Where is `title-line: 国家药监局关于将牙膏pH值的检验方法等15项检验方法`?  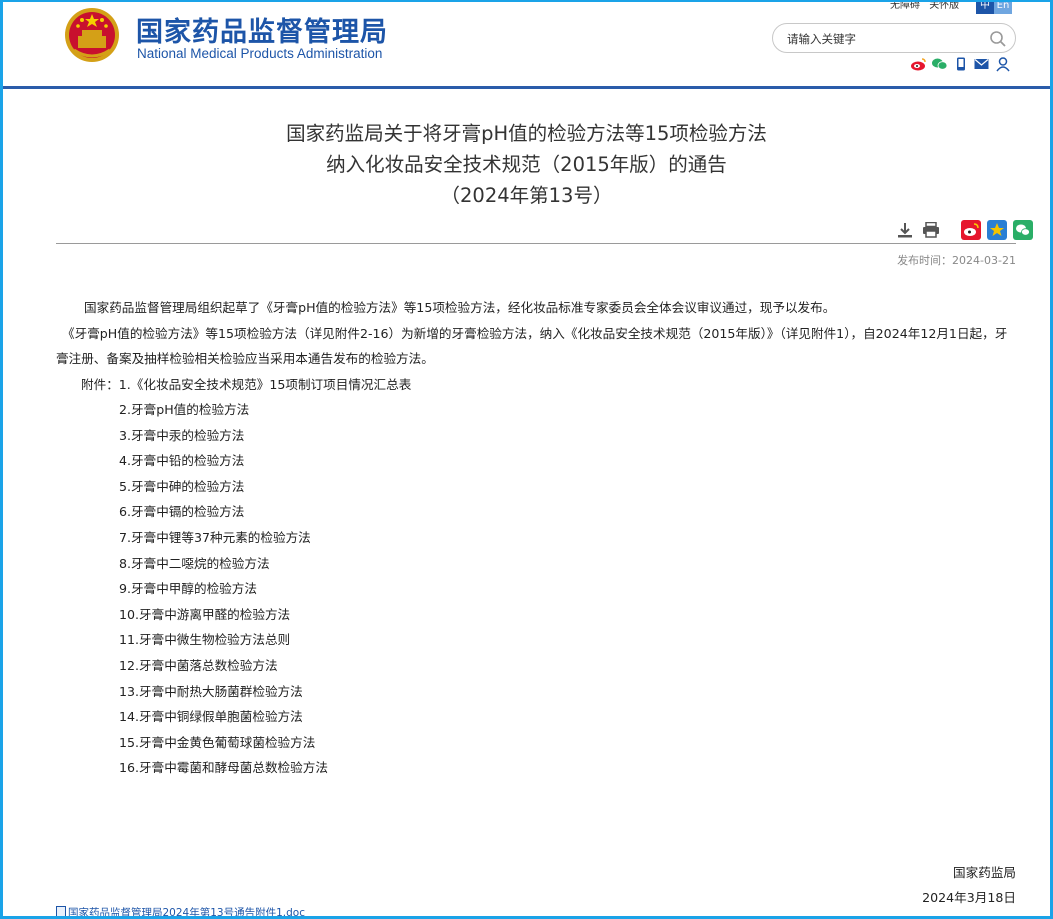
title-line: 国家药监局关于将牙膏pH值的检验方法等15项检验方法 is located at coordinates (526, 133).